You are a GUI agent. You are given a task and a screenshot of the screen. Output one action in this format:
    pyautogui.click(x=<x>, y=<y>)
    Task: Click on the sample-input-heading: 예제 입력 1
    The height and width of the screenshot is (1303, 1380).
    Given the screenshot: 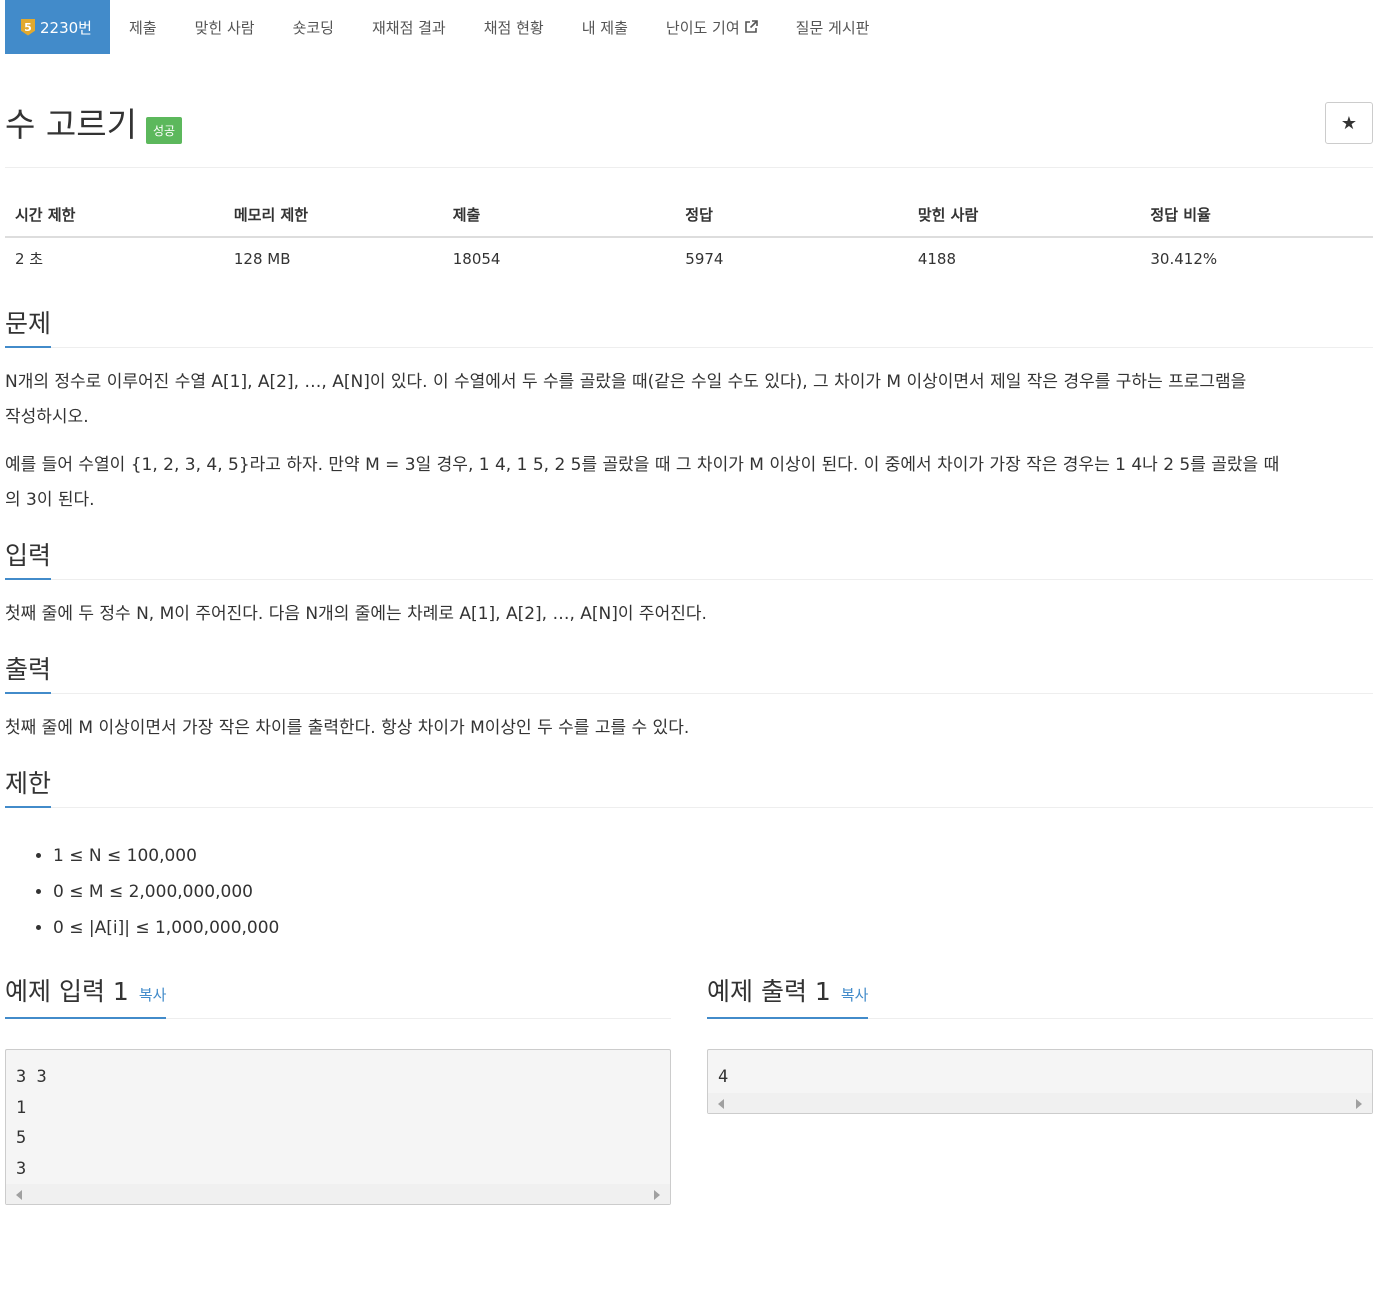 What is the action you would take?
    pyautogui.click(x=67, y=991)
    